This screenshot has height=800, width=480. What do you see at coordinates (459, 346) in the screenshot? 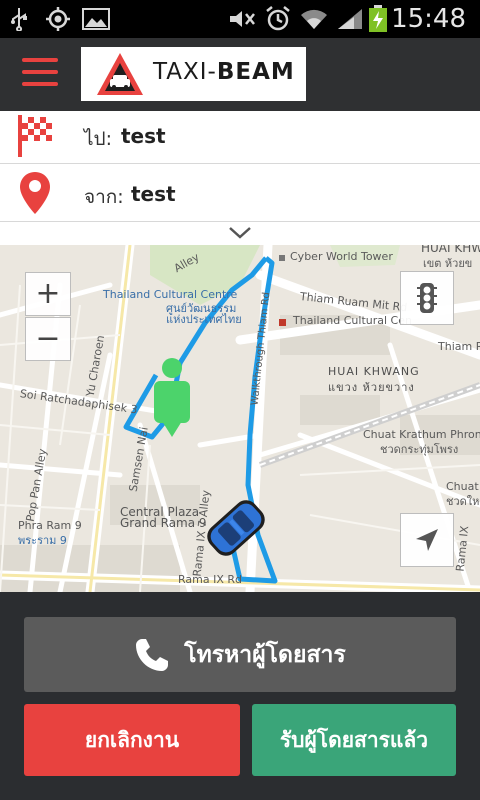
I see `map-label: Thiam R` at bounding box center [459, 346].